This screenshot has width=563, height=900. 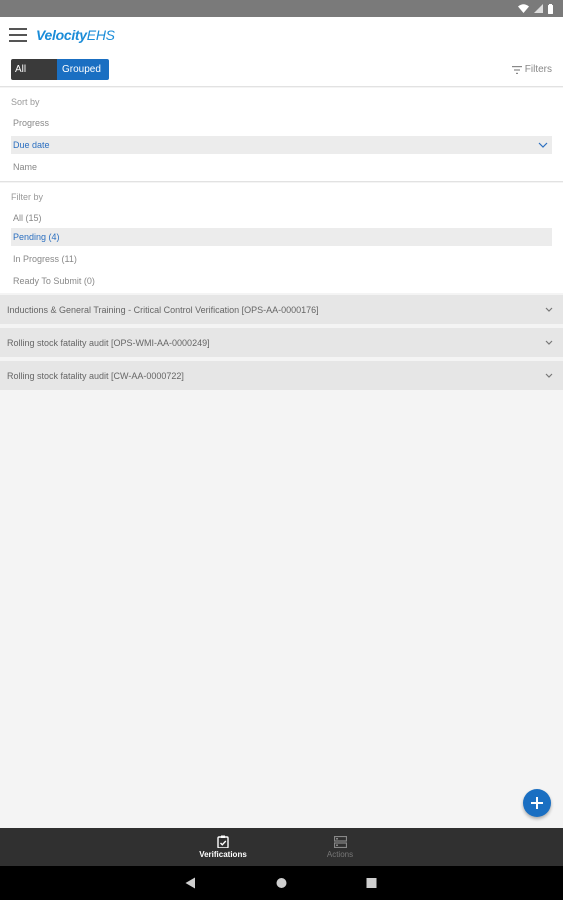 What do you see at coordinates (190, 883) in the screenshot?
I see `back-icon` at bounding box center [190, 883].